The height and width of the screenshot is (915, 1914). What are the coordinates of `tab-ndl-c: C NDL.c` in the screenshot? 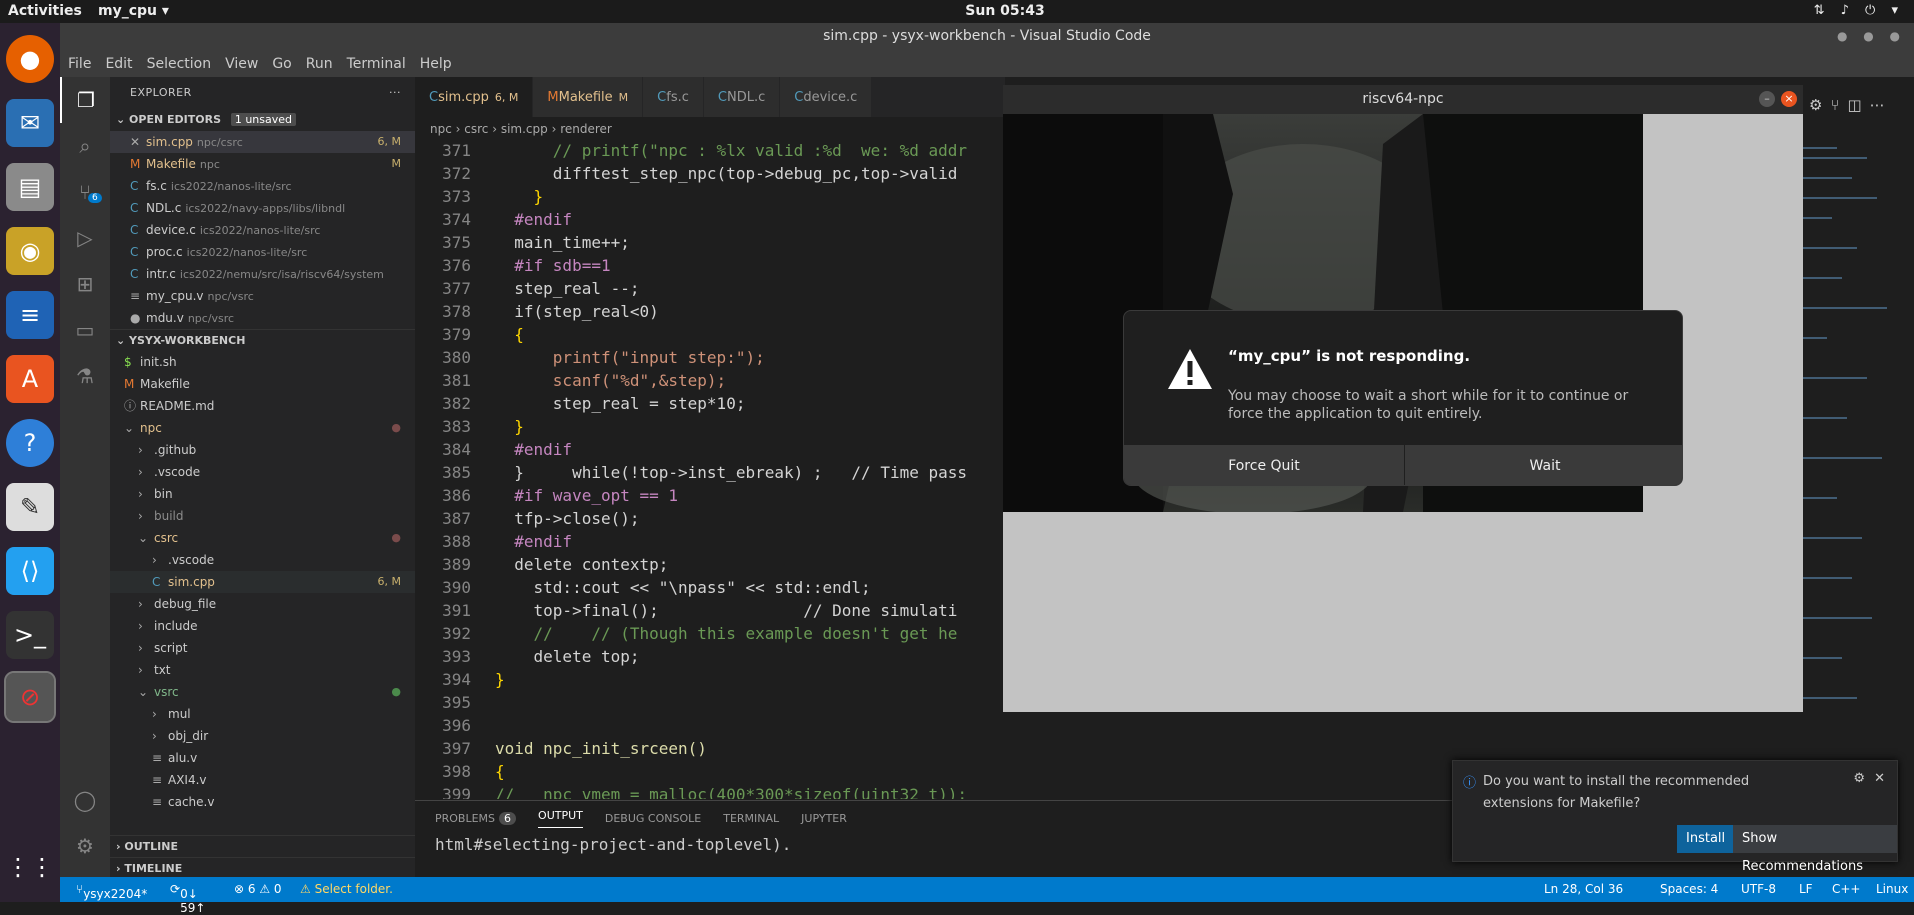 It's located at (742, 97).